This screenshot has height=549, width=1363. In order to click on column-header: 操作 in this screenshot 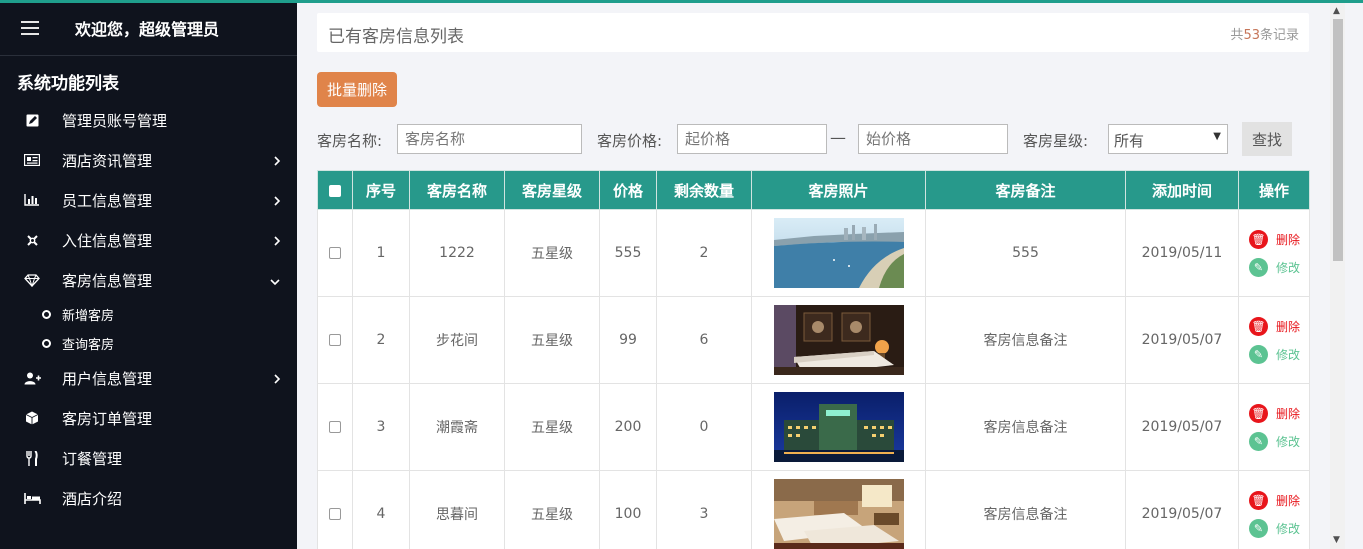, I will do `click(1274, 190)`.